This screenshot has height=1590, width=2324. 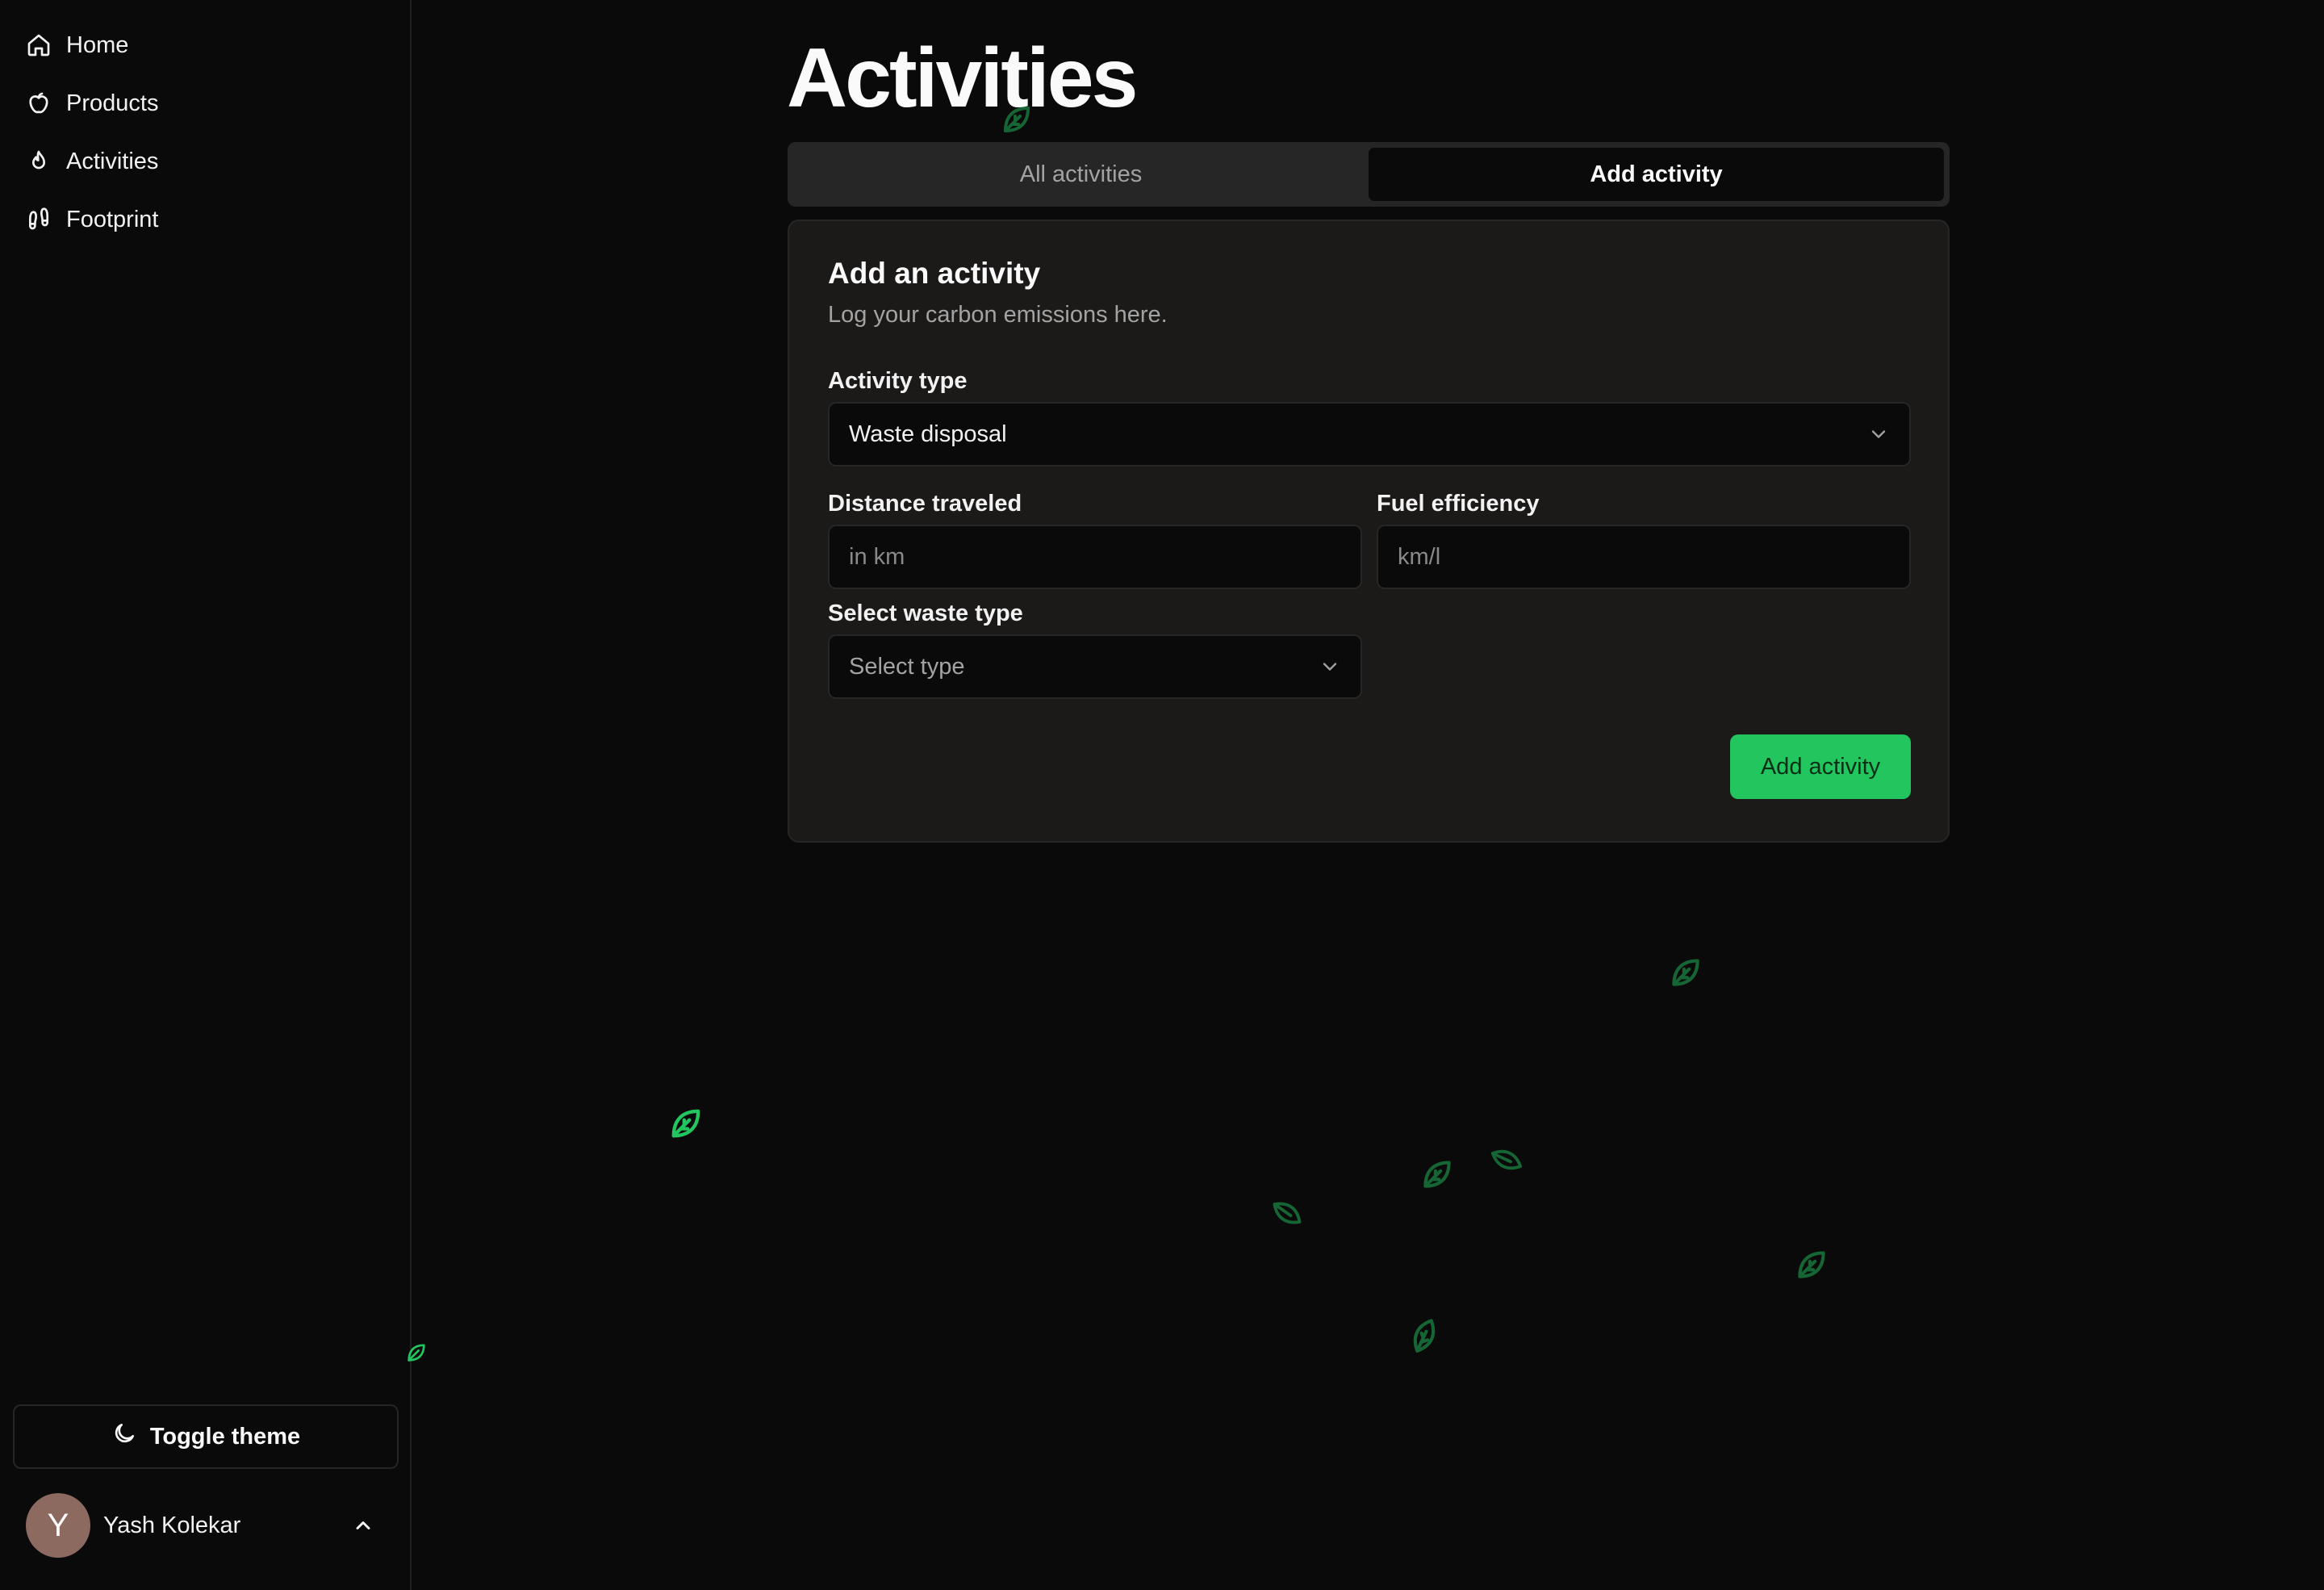 I want to click on user-menu: Y Yash Kolekar, so click(x=206, y=1525).